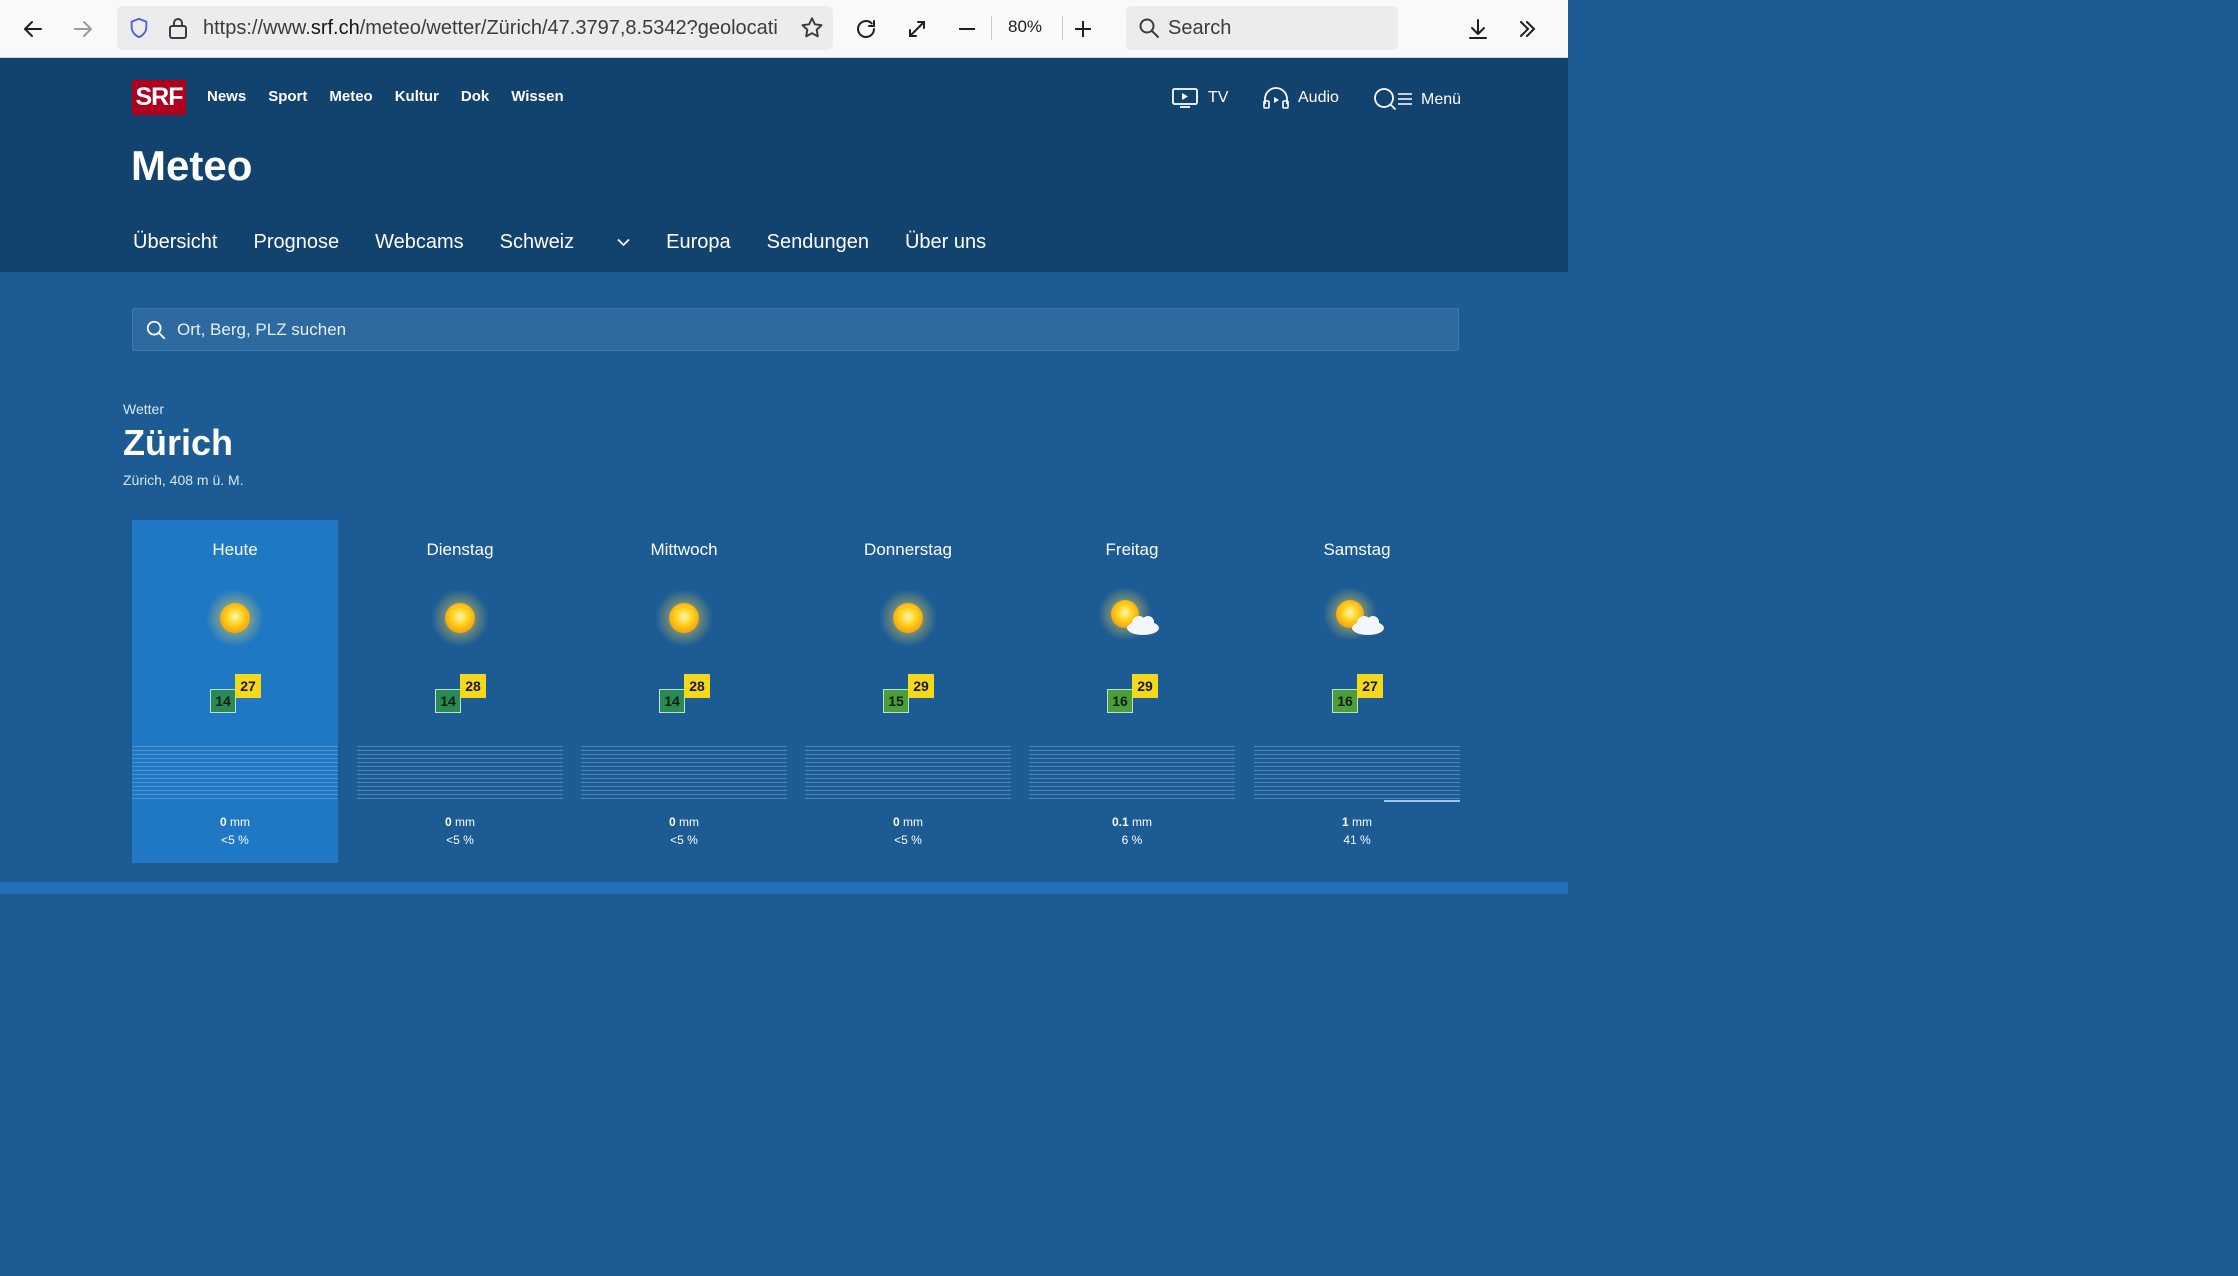  Describe the element at coordinates (1276, 98) in the screenshot. I see `headphones-icon` at that location.